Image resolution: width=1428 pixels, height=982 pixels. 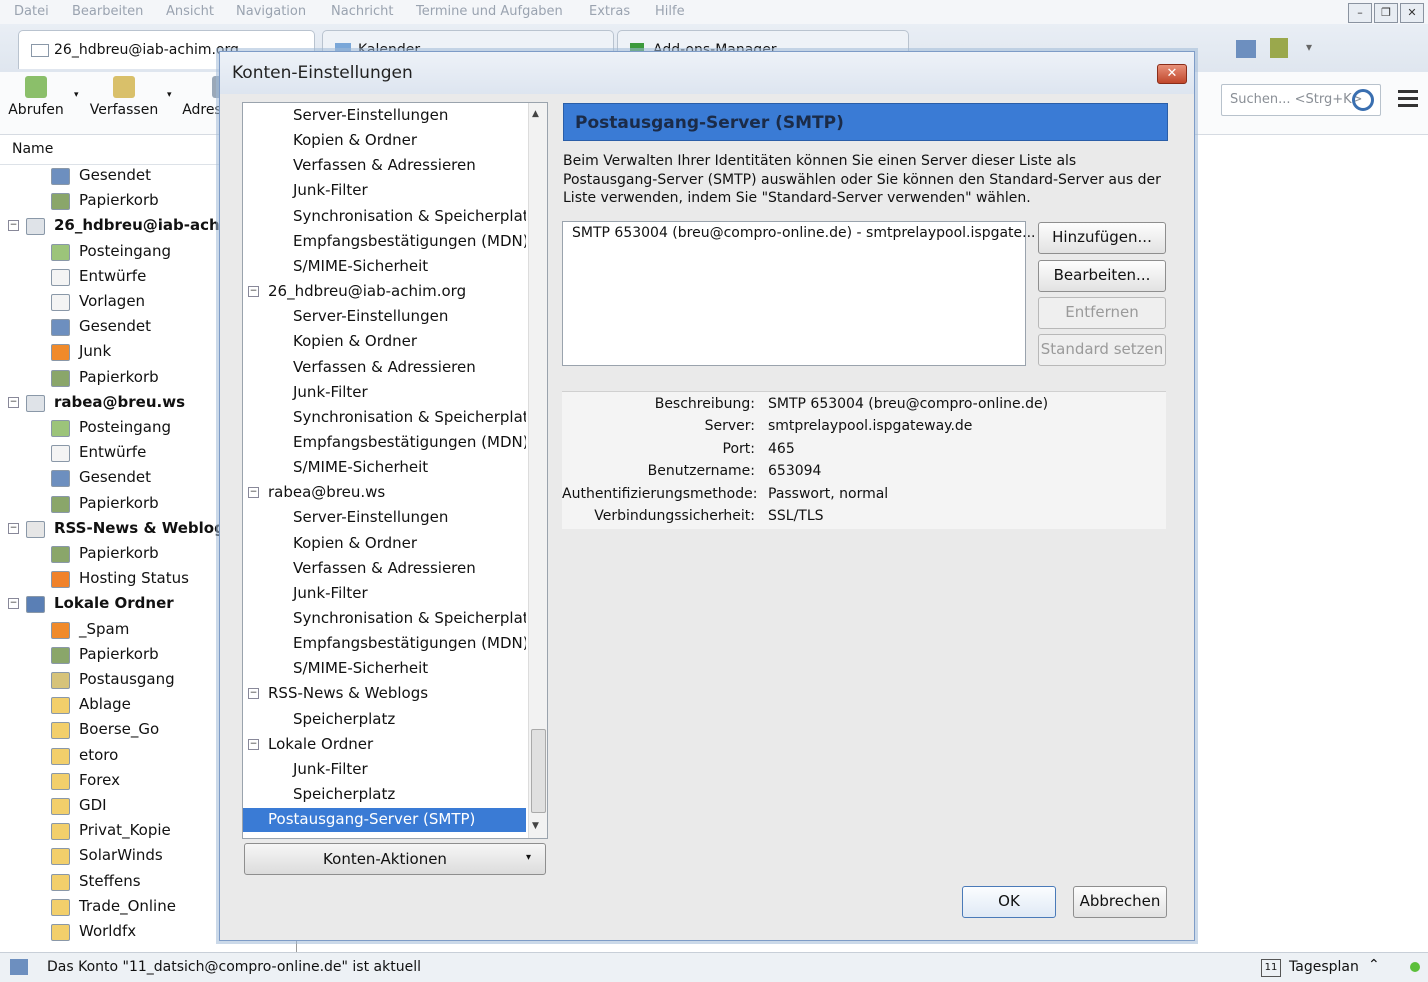 What do you see at coordinates (1386, 13) in the screenshot?
I see `restore-icon: ❐` at bounding box center [1386, 13].